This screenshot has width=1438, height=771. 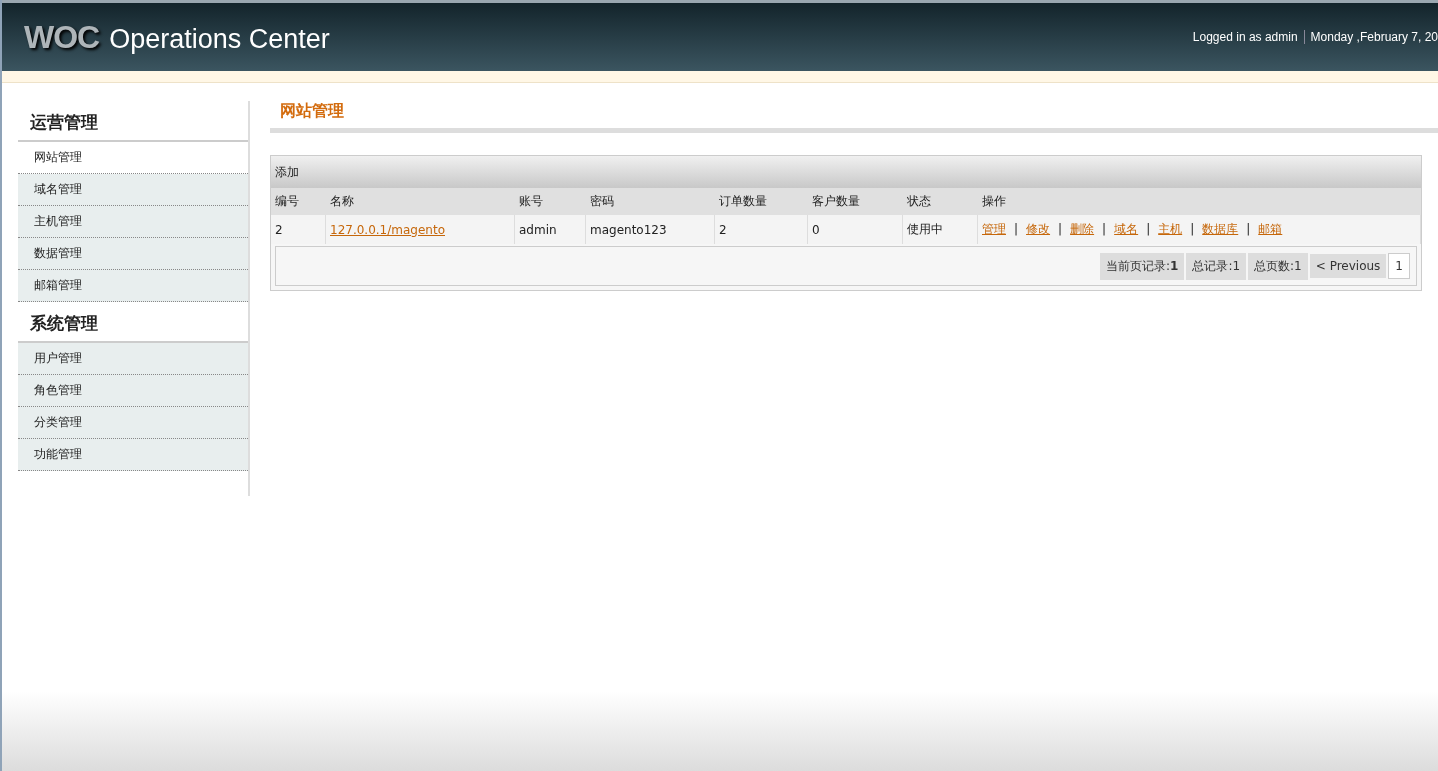 What do you see at coordinates (133, 222) in the screenshot?
I see `sidebar-item: 主机管理` at bounding box center [133, 222].